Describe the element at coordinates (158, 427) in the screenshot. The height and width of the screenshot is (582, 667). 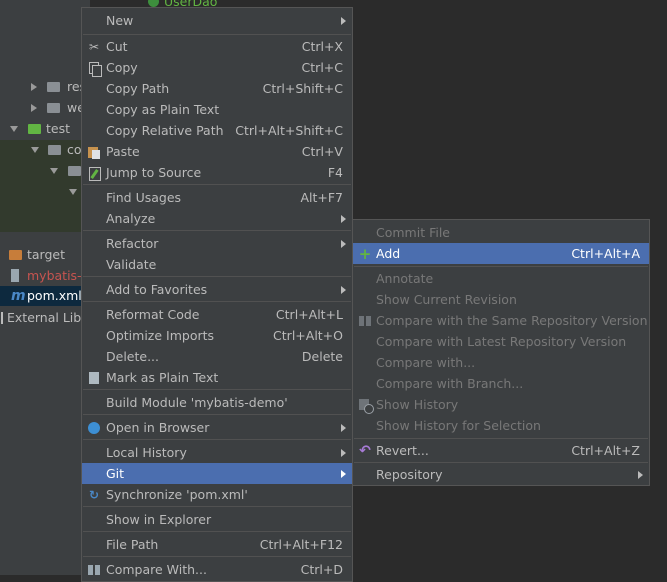
I see `menu-item-label: Open in Browser` at that location.